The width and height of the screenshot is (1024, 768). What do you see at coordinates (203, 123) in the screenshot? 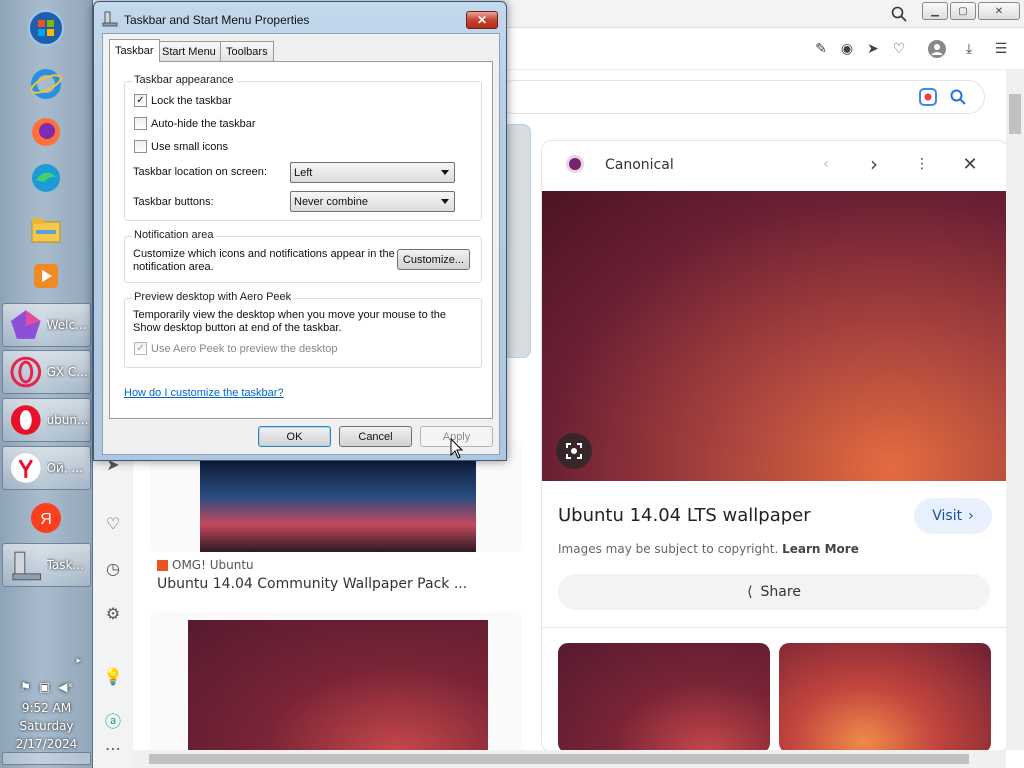
I see `autohide-label: Auto-hide the taskbar` at bounding box center [203, 123].